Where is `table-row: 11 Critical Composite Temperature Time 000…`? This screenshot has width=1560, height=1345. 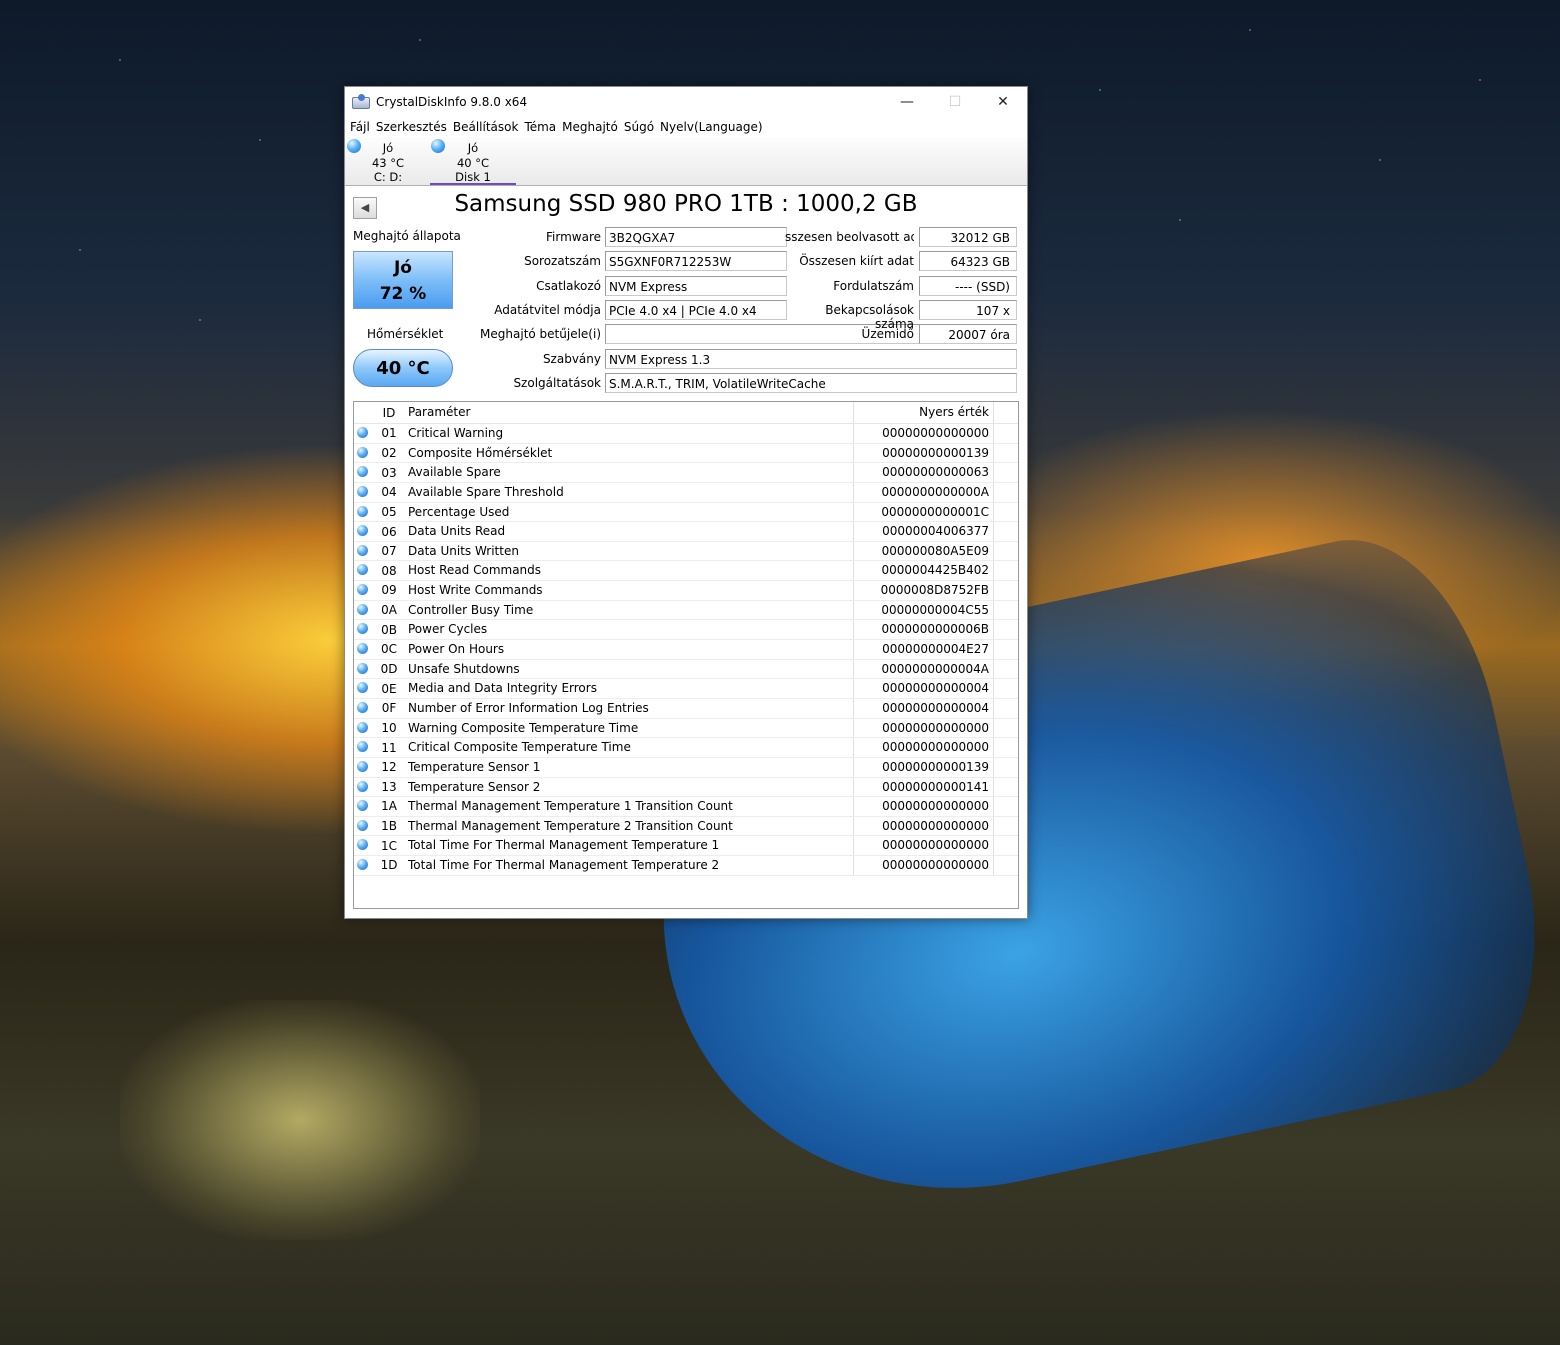
table-row: 11 Critical Composite Temperature Time 000… is located at coordinates (686, 748).